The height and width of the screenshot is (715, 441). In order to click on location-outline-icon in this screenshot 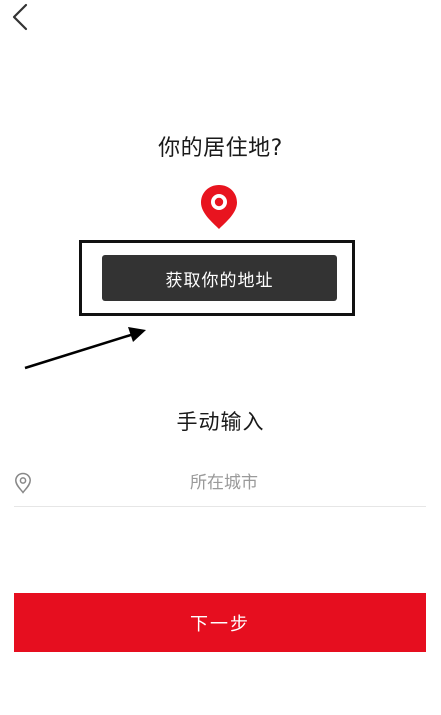, I will do `click(23, 483)`.